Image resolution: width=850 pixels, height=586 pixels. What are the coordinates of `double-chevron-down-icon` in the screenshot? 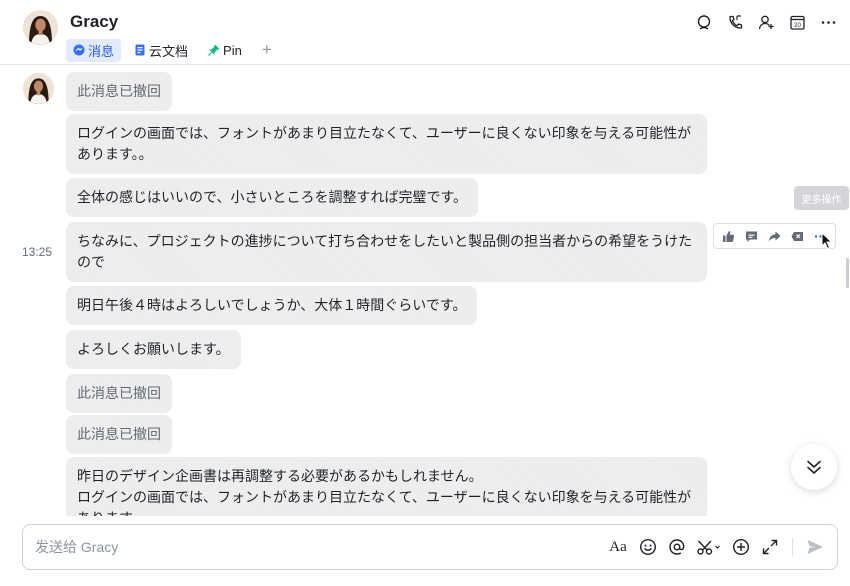 It's located at (814, 467).